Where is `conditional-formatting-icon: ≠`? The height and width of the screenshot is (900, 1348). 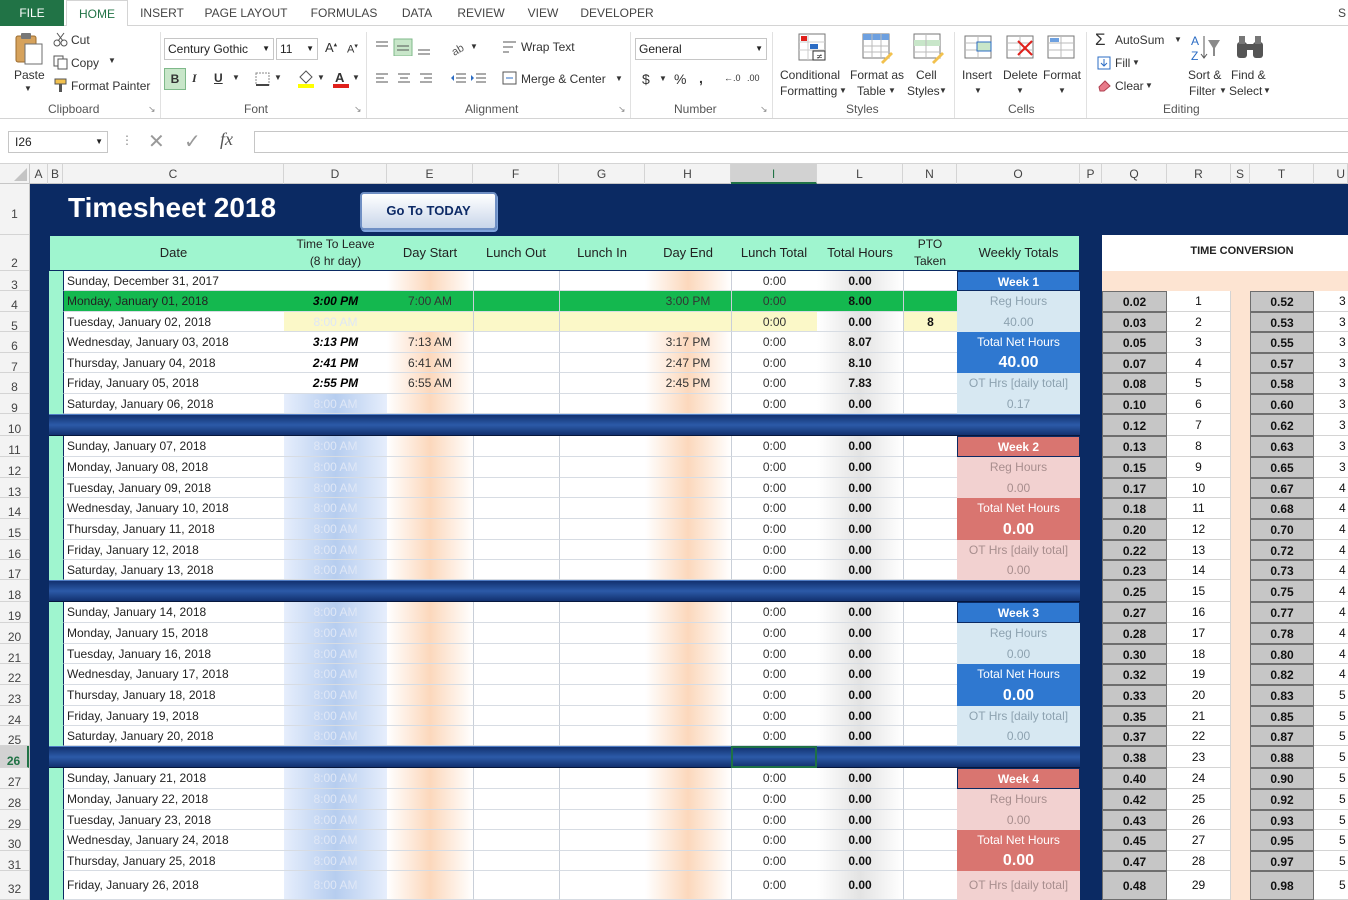
conditional-formatting-icon: ≠ is located at coordinates (813, 48).